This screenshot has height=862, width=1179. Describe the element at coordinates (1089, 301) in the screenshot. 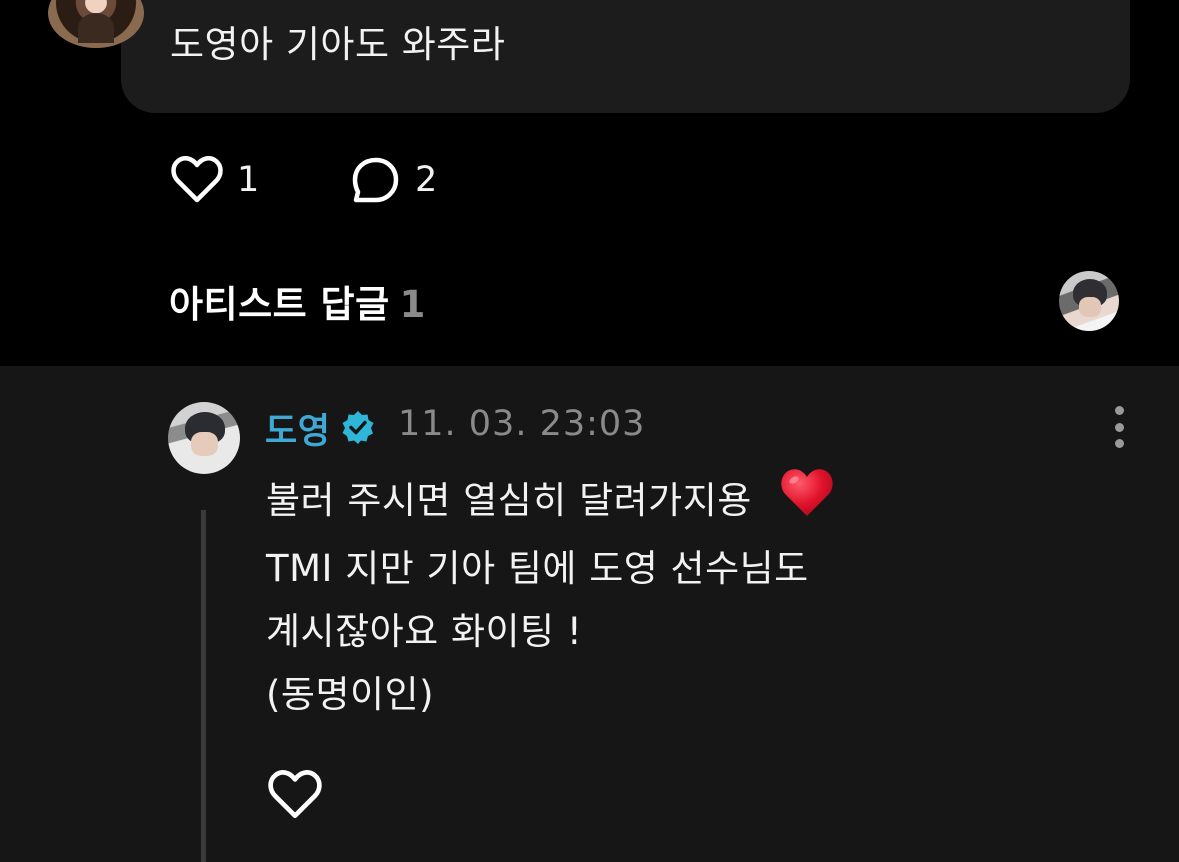

I see `artist-reply-avatar` at that location.